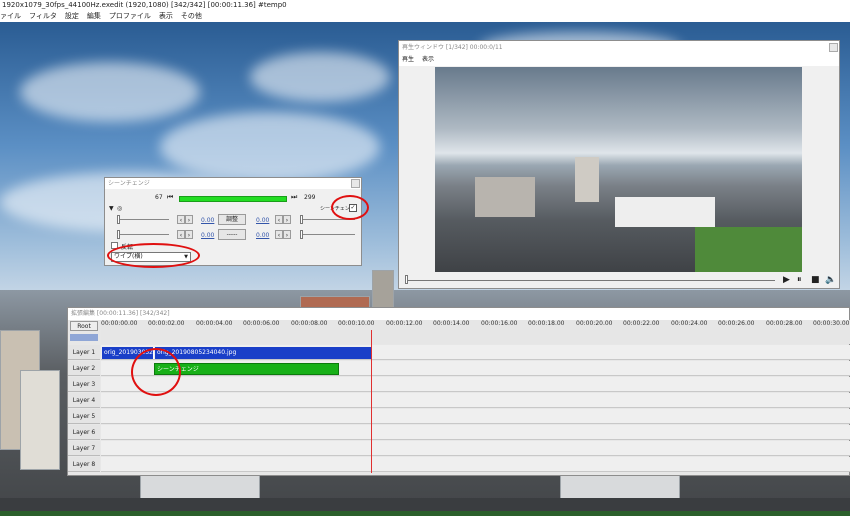  What do you see at coordinates (350, 207) in the screenshot?
I see `annotation-circle-checkbox` at bounding box center [350, 207].